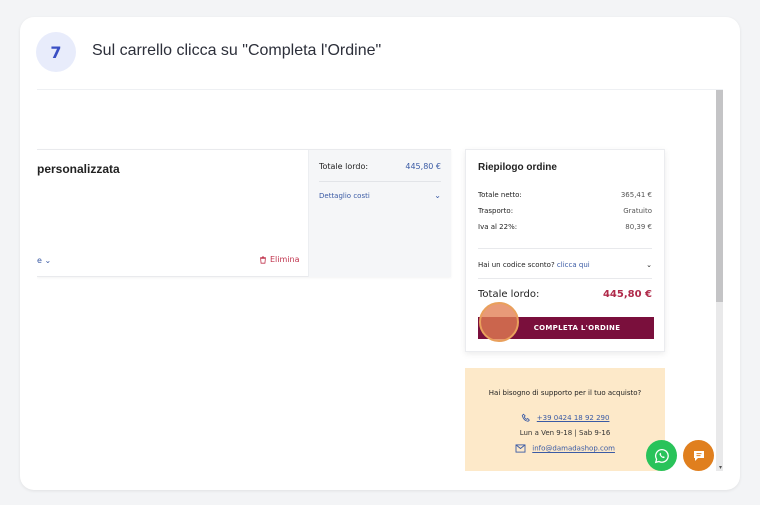 The height and width of the screenshot is (505, 760). What do you see at coordinates (573, 265) in the screenshot?
I see `discount-link: clicca qui` at bounding box center [573, 265].